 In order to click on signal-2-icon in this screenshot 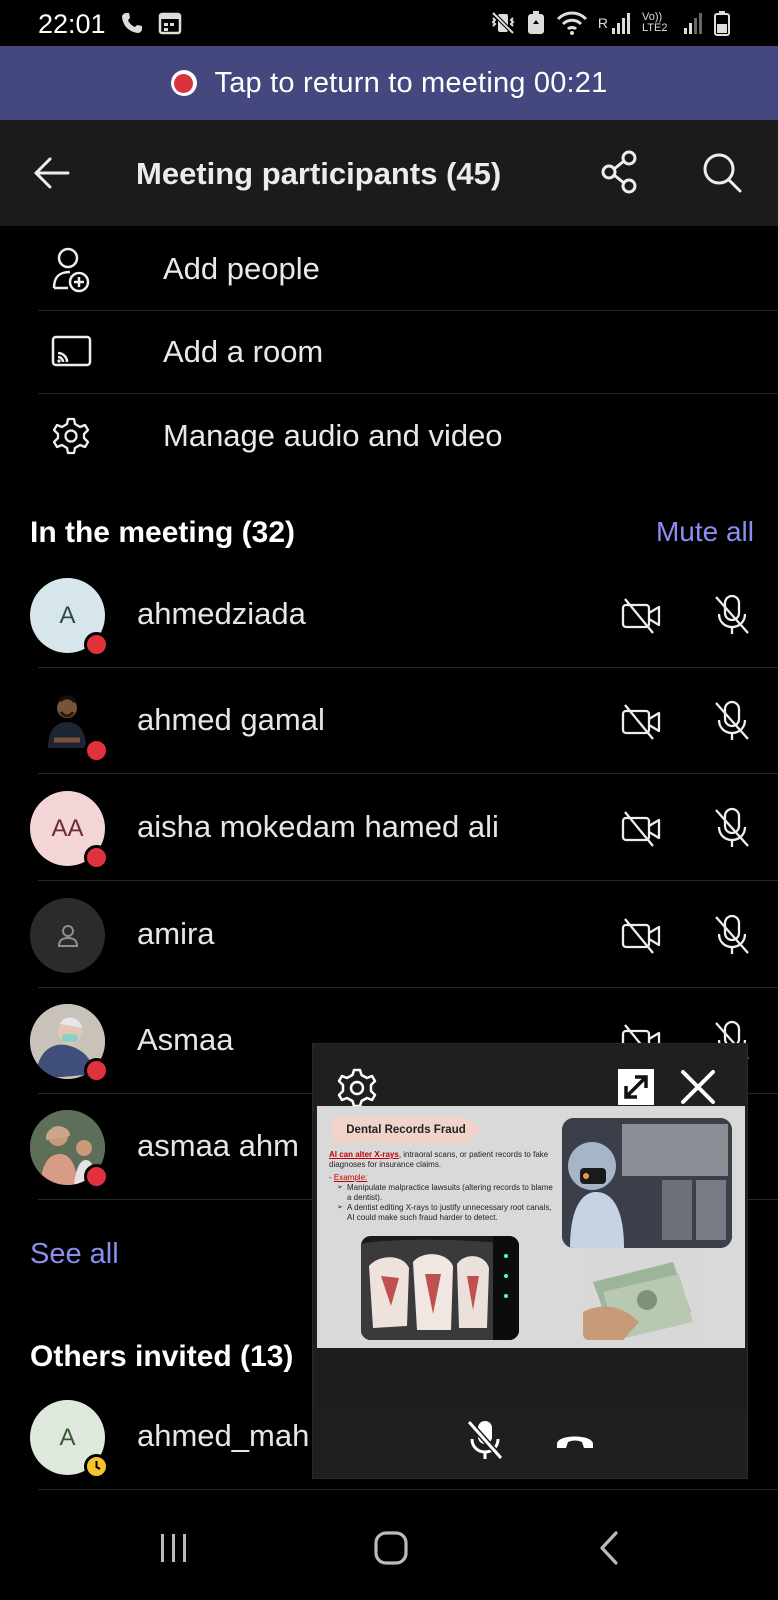, I will do `click(693, 23)`.